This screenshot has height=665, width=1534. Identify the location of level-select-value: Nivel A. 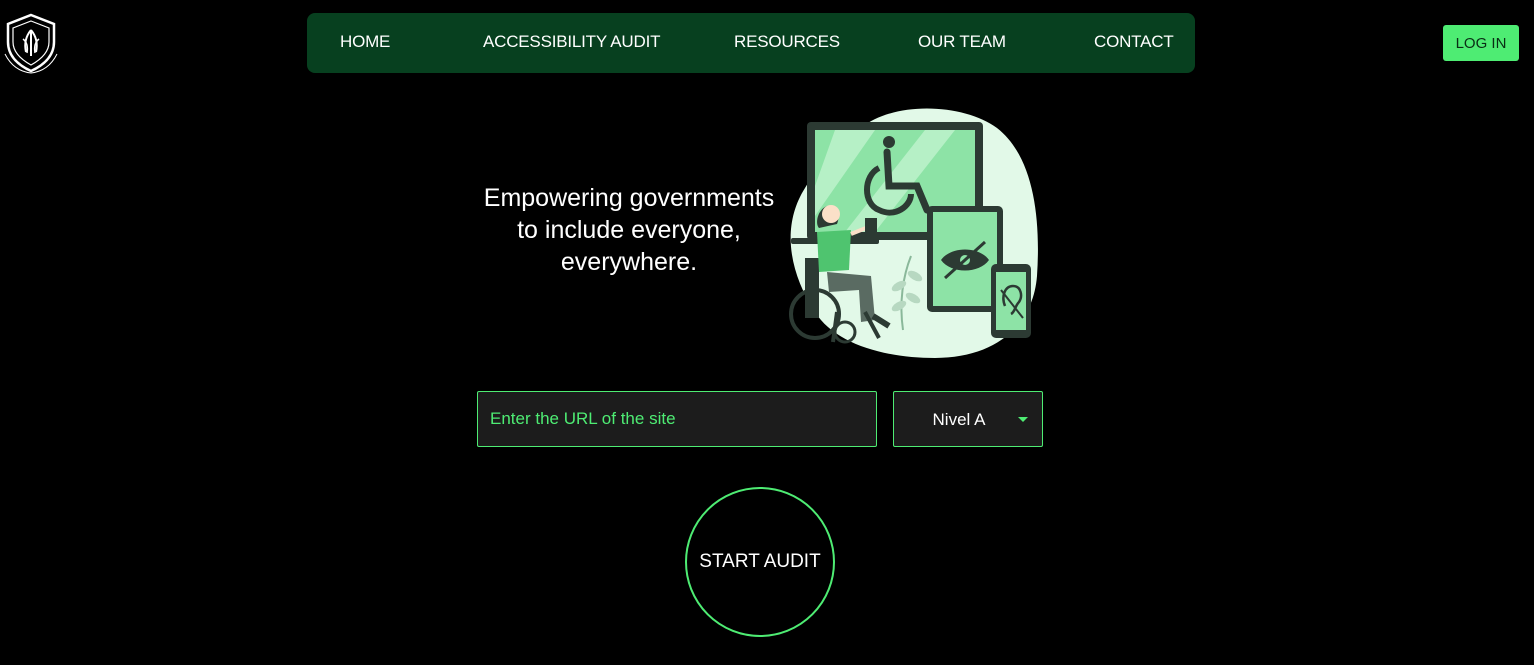
(959, 419).